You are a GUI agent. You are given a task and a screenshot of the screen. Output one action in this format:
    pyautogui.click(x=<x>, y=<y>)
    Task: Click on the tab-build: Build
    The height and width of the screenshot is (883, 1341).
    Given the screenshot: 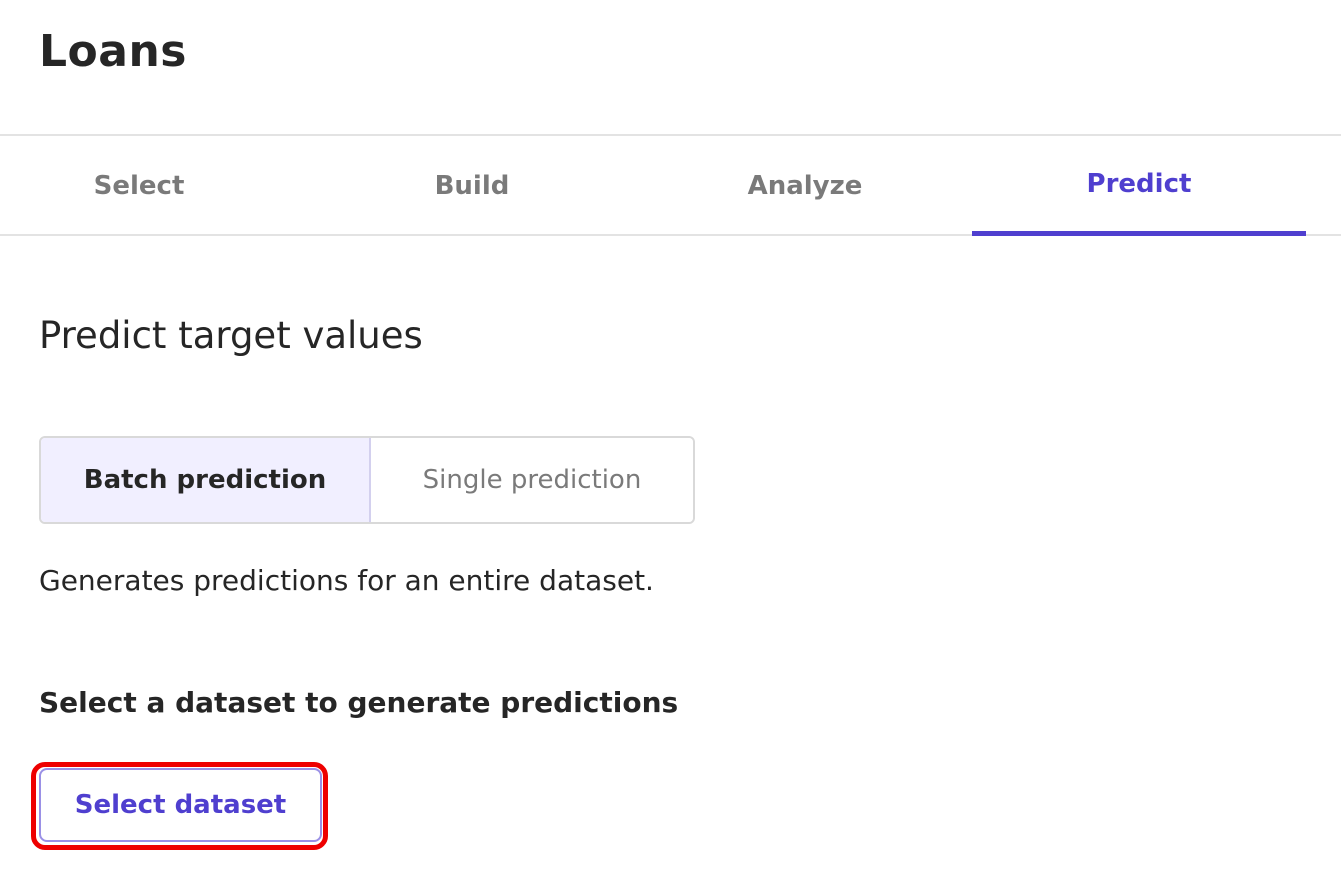 What is the action you would take?
    pyautogui.click(x=472, y=186)
    